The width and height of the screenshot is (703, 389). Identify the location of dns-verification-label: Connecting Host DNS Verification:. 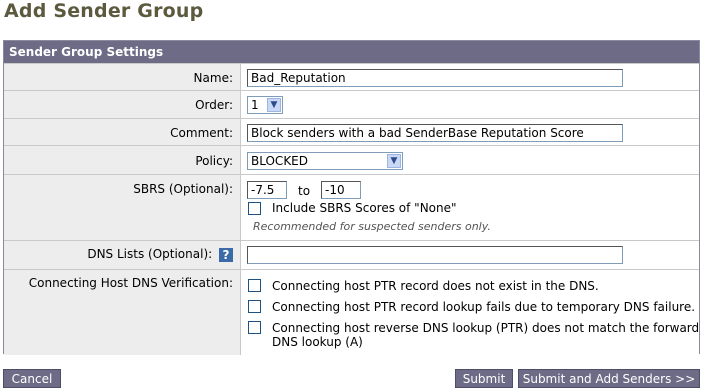
(130, 283).